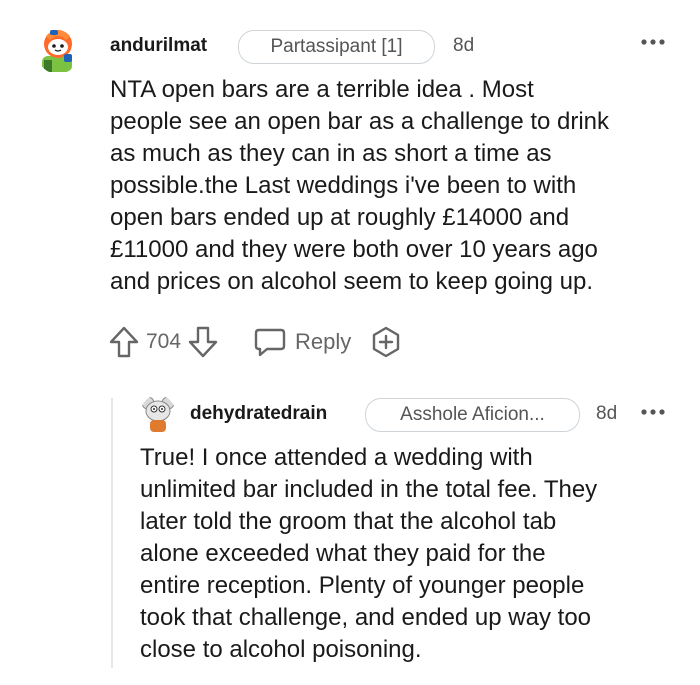  Describe the element at coordinates (158, 46) in the screenshot. I see `comment-username: andurilmat` at that location.